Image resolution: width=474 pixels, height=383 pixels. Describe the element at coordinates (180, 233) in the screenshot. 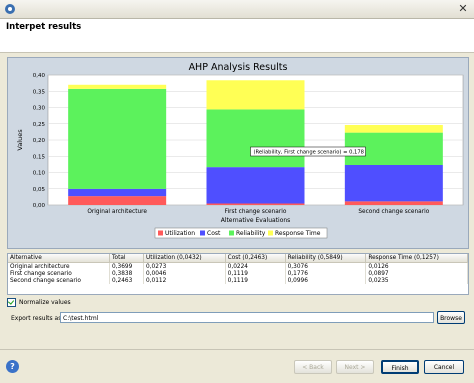

I see `legend-label: Utilization` at that location.